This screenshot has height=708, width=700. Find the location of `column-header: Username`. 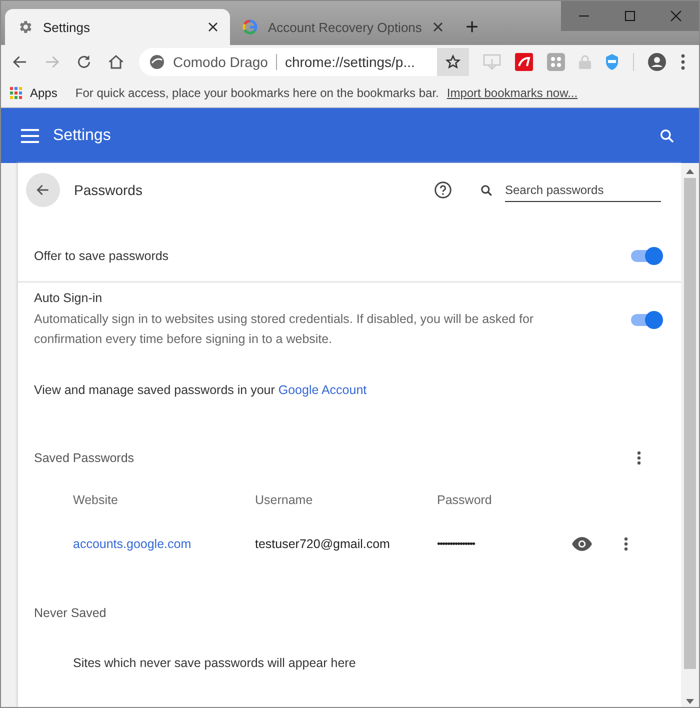

column-header: Username is located at coordinates (284, 500).